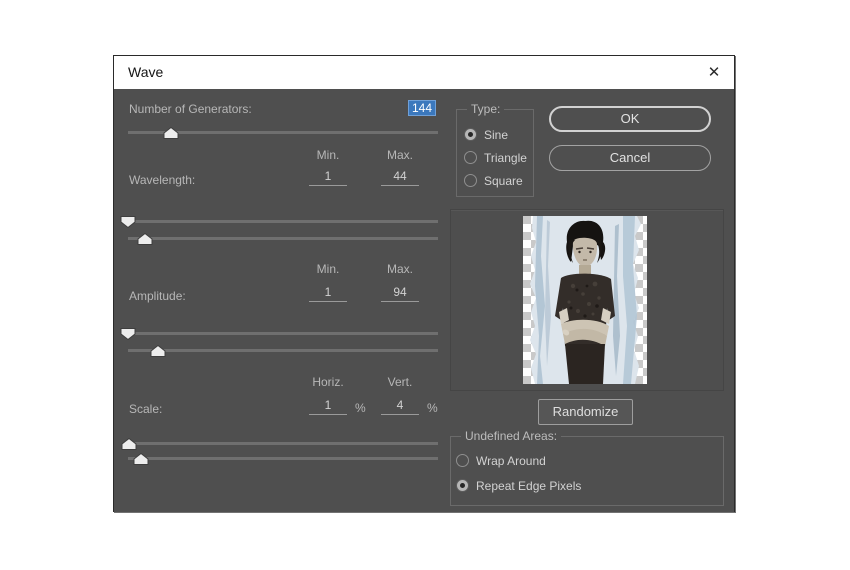 Image resolution: width=850 pixels, height=570 pixels. What do you see at coordinates (529, 486) in the screenshot?
I see `radio-repeat-edge-pixels-label: Repeat Edge Pixels` at bounding box center [529, 486].